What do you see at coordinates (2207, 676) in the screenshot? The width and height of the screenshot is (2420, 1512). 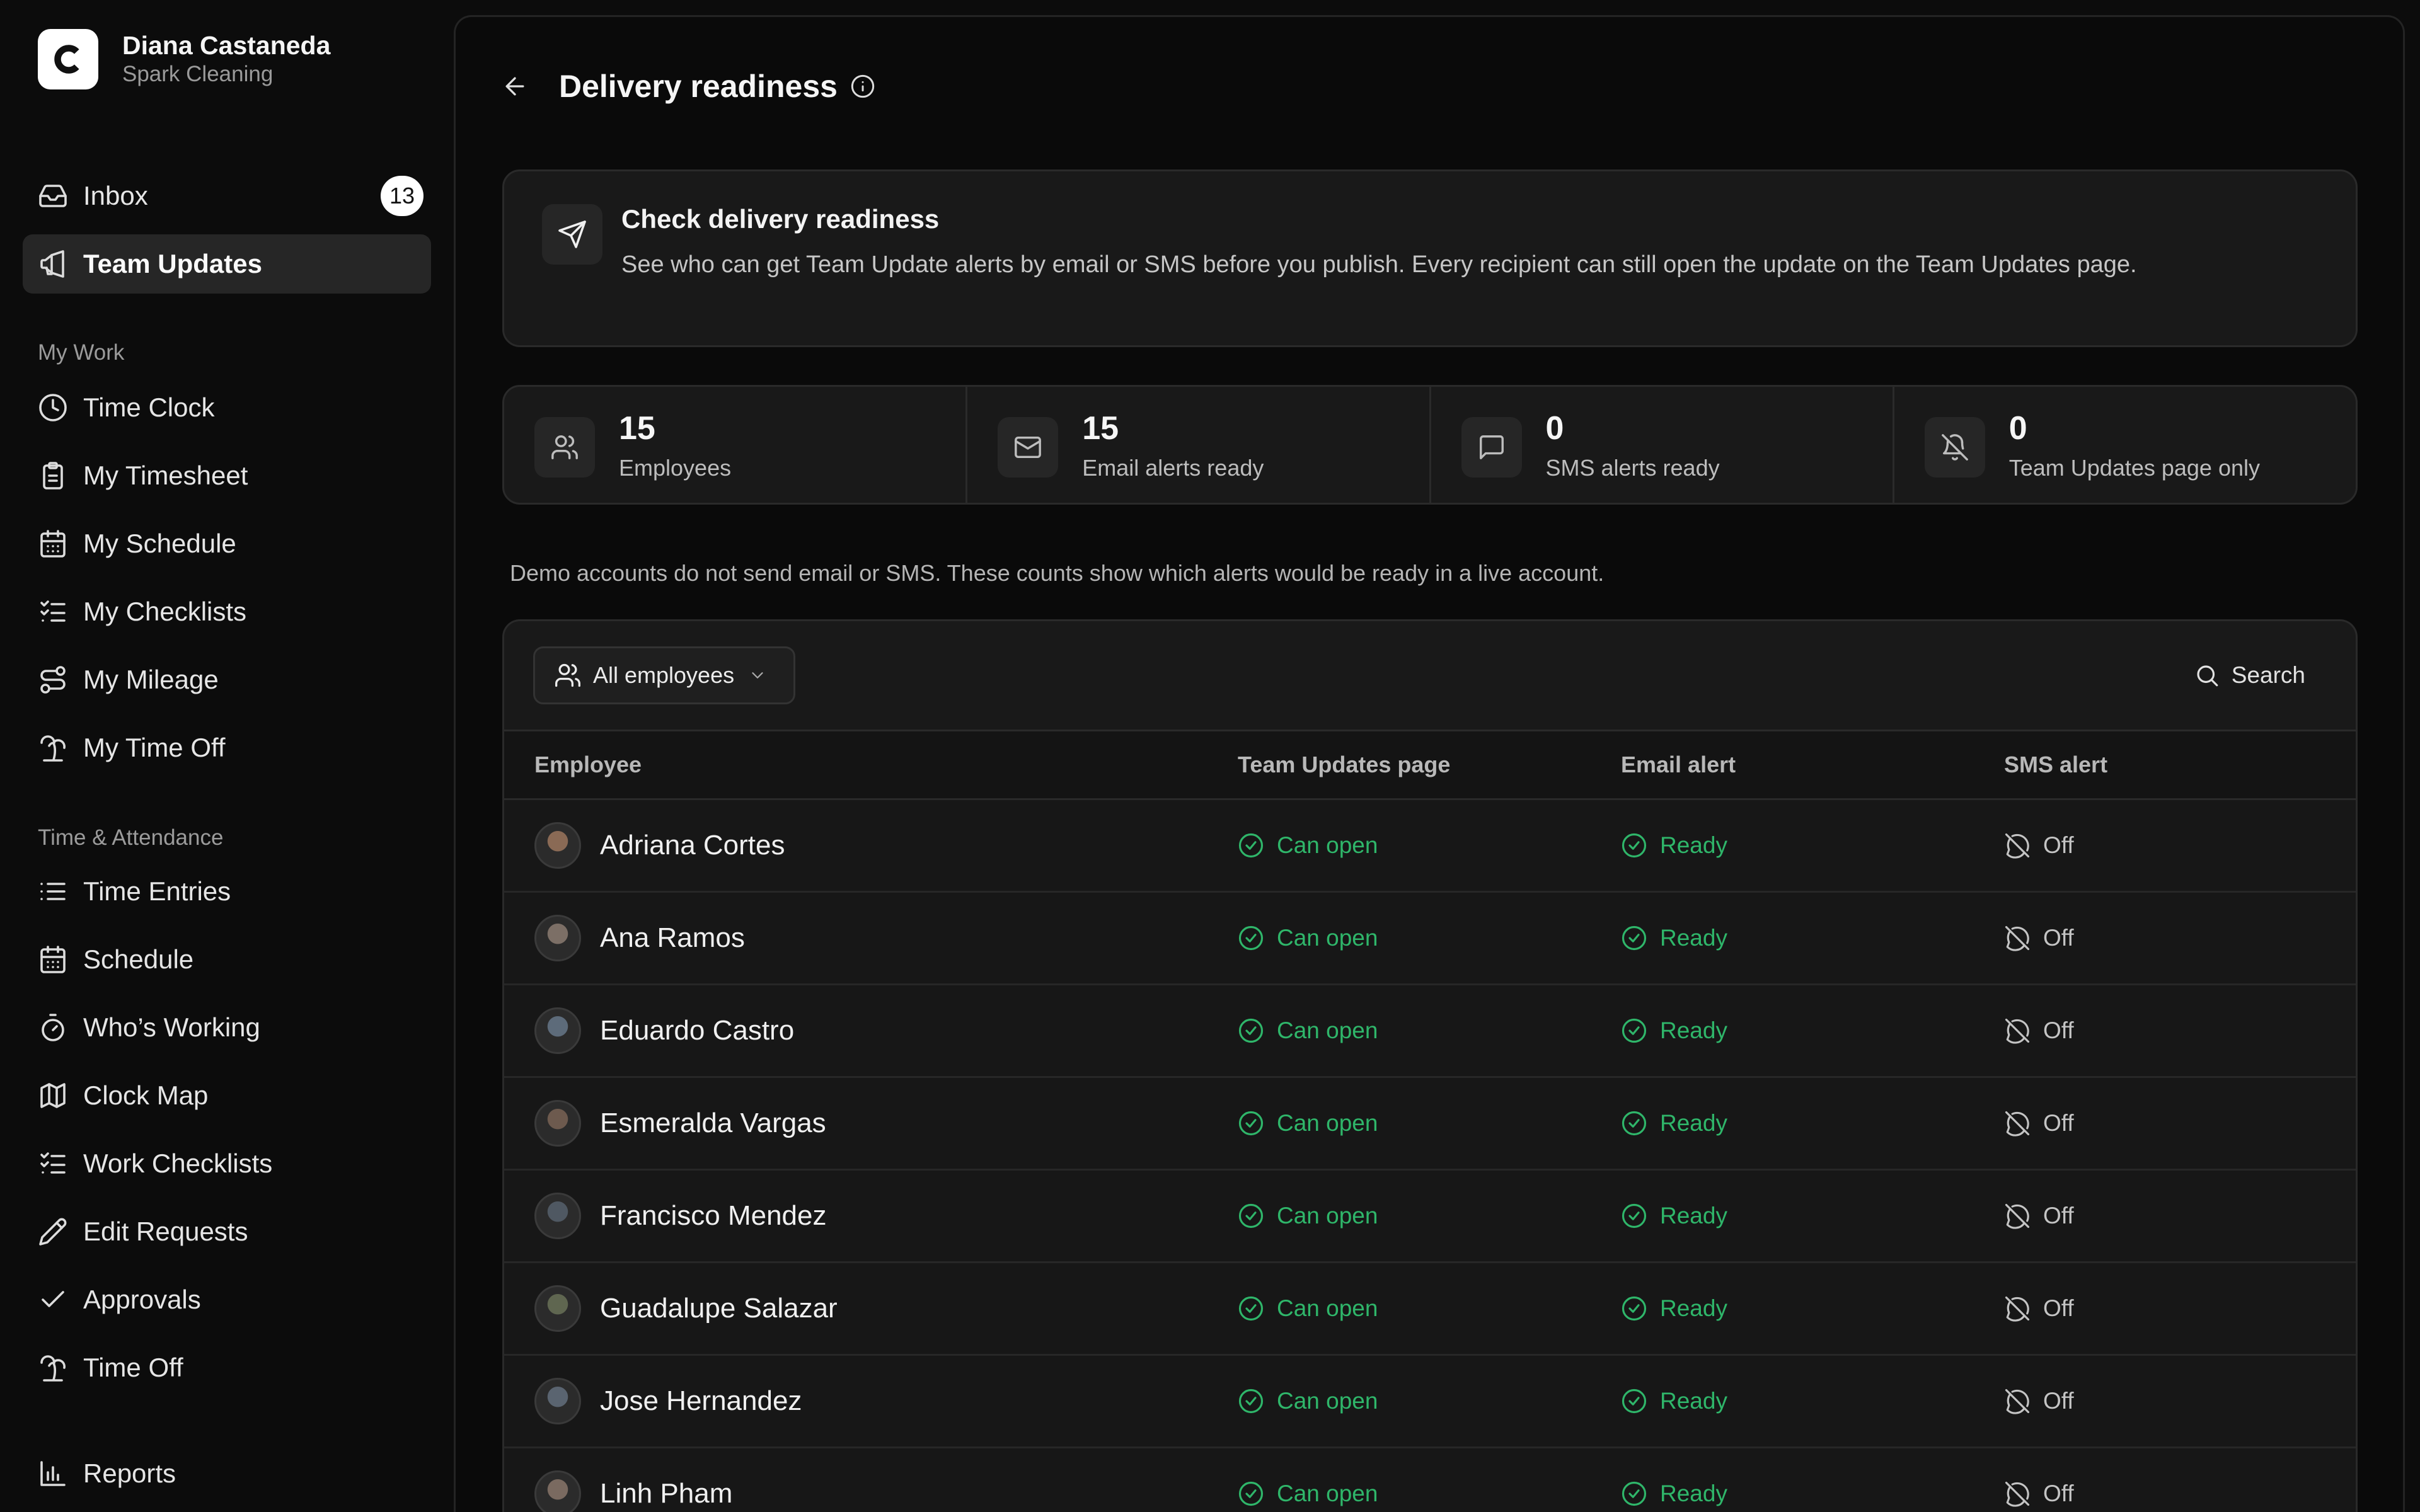 I see `search-icon` at bounding box center [2207, 676].